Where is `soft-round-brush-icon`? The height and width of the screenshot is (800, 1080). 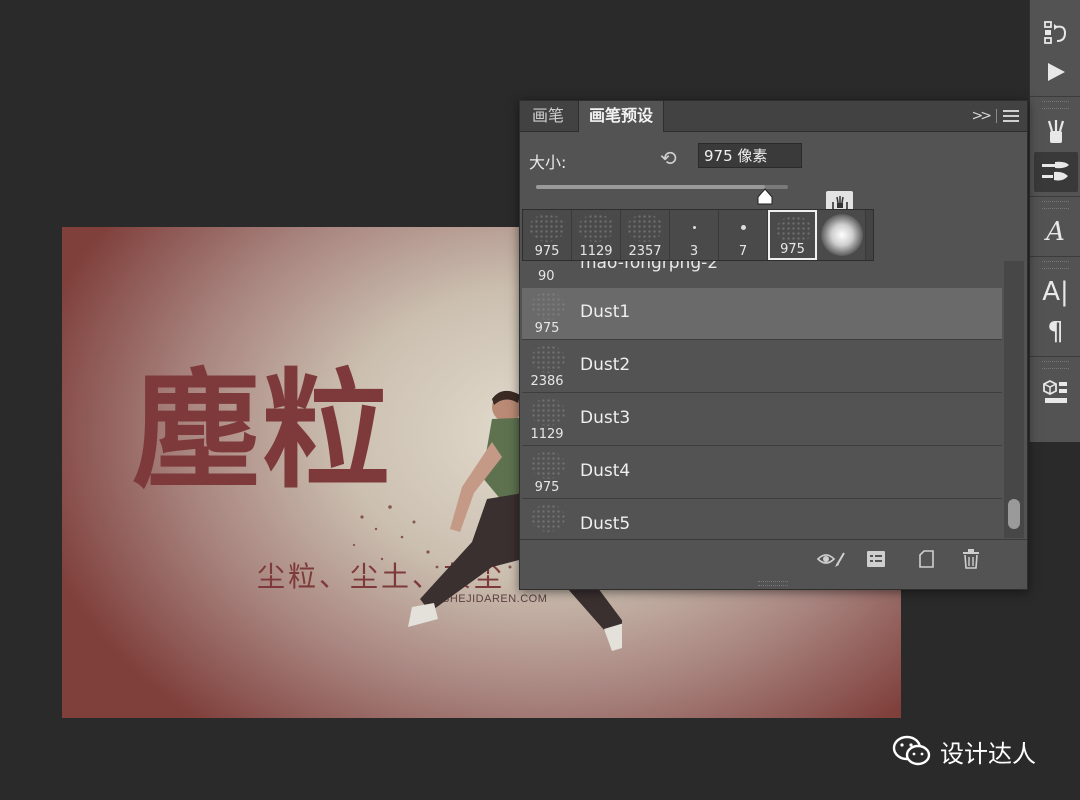 soft-round-brush-icon is located at coordinates (842, 235).